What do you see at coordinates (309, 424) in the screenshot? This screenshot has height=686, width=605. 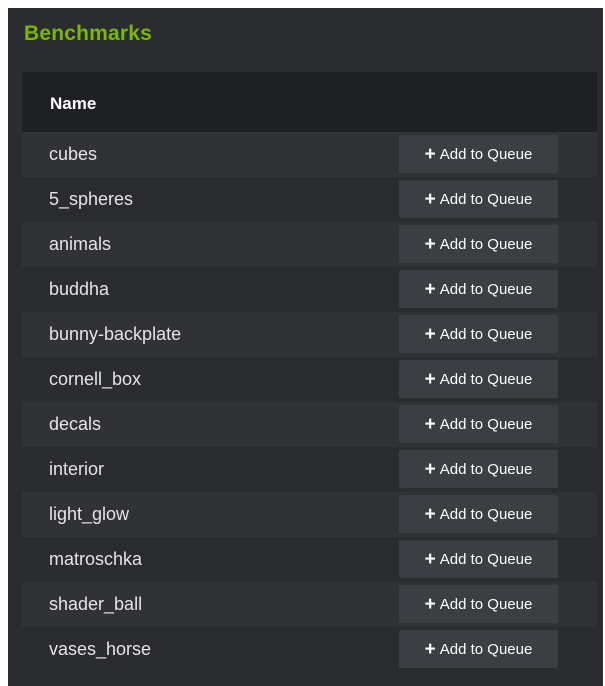 I see `table-row: decals + Add to Queue` at bounding box center [309, 424].